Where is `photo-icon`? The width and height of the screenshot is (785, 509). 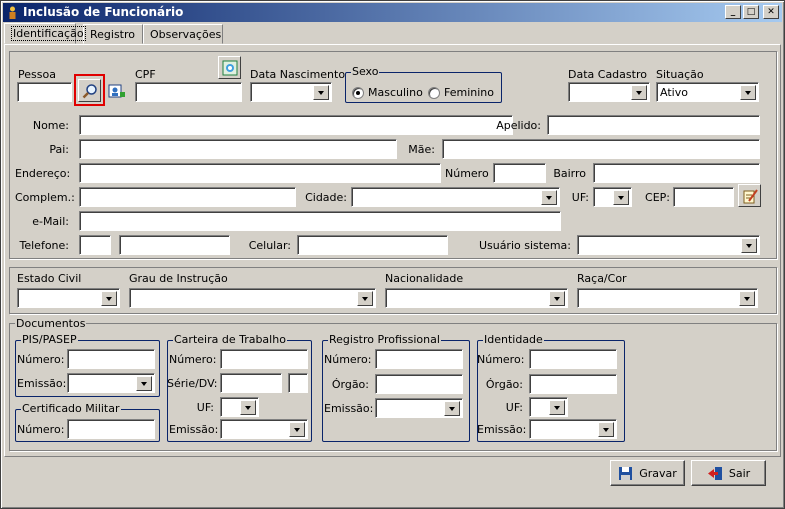
photo-icon is located at coordinates (229, 67).